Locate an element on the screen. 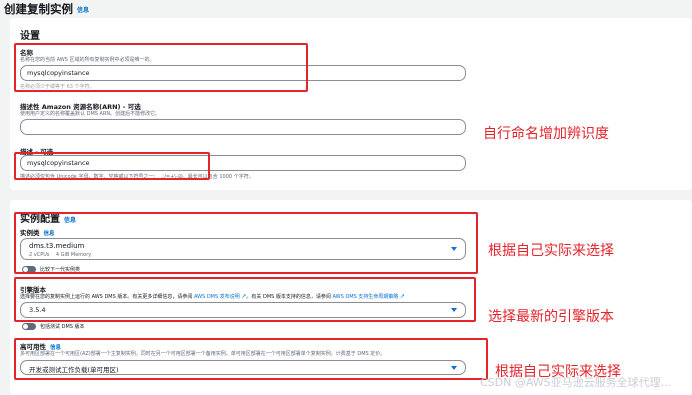 Image resolution: width=692 pixels, height=395 pixels. annotation-engine-version: 选择最新的引擎版本 is located at coordinates (551, 317).